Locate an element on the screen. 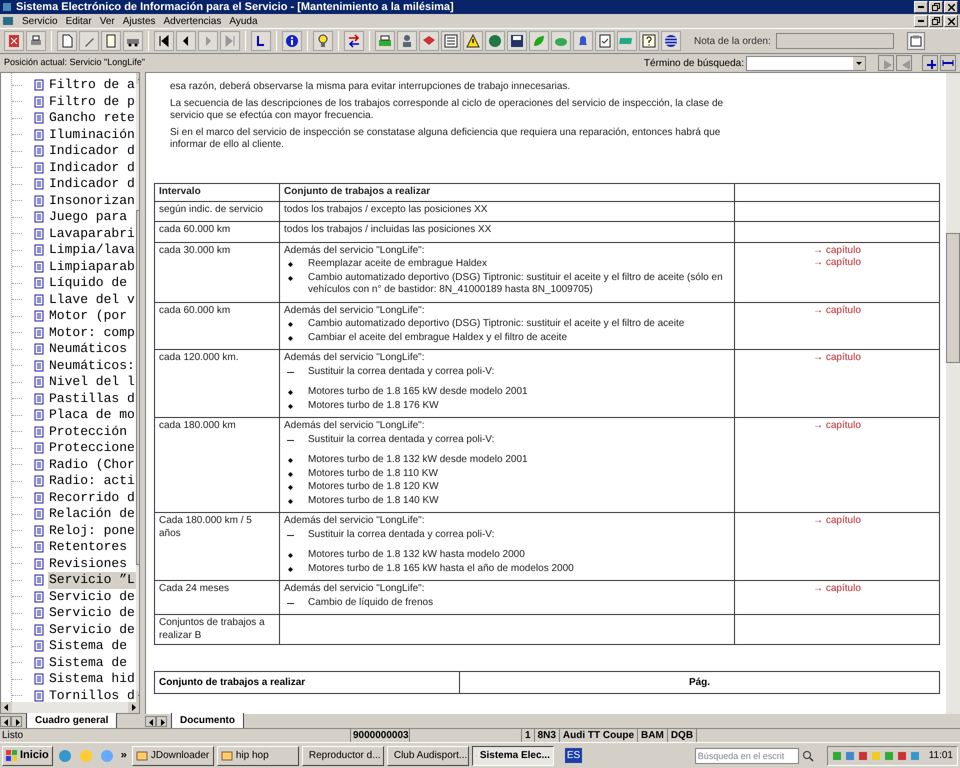  tree-item: Filtro de p is located at coordinates (92, 102).